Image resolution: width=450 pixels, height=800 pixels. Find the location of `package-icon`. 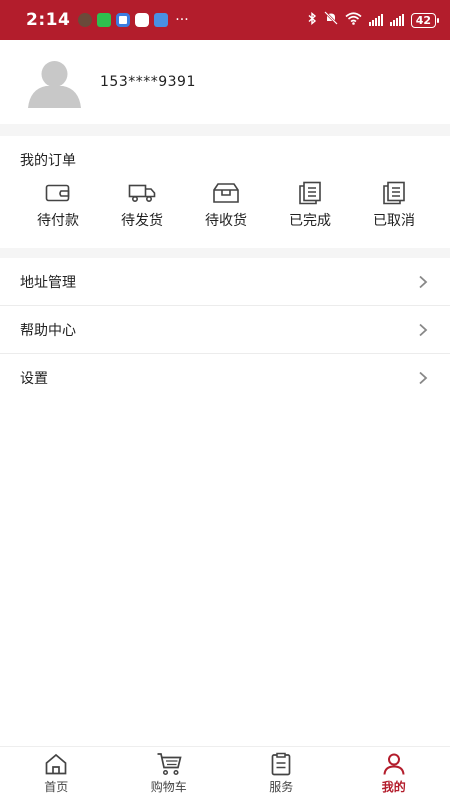

package-icon is located at coordinates (226, 193).